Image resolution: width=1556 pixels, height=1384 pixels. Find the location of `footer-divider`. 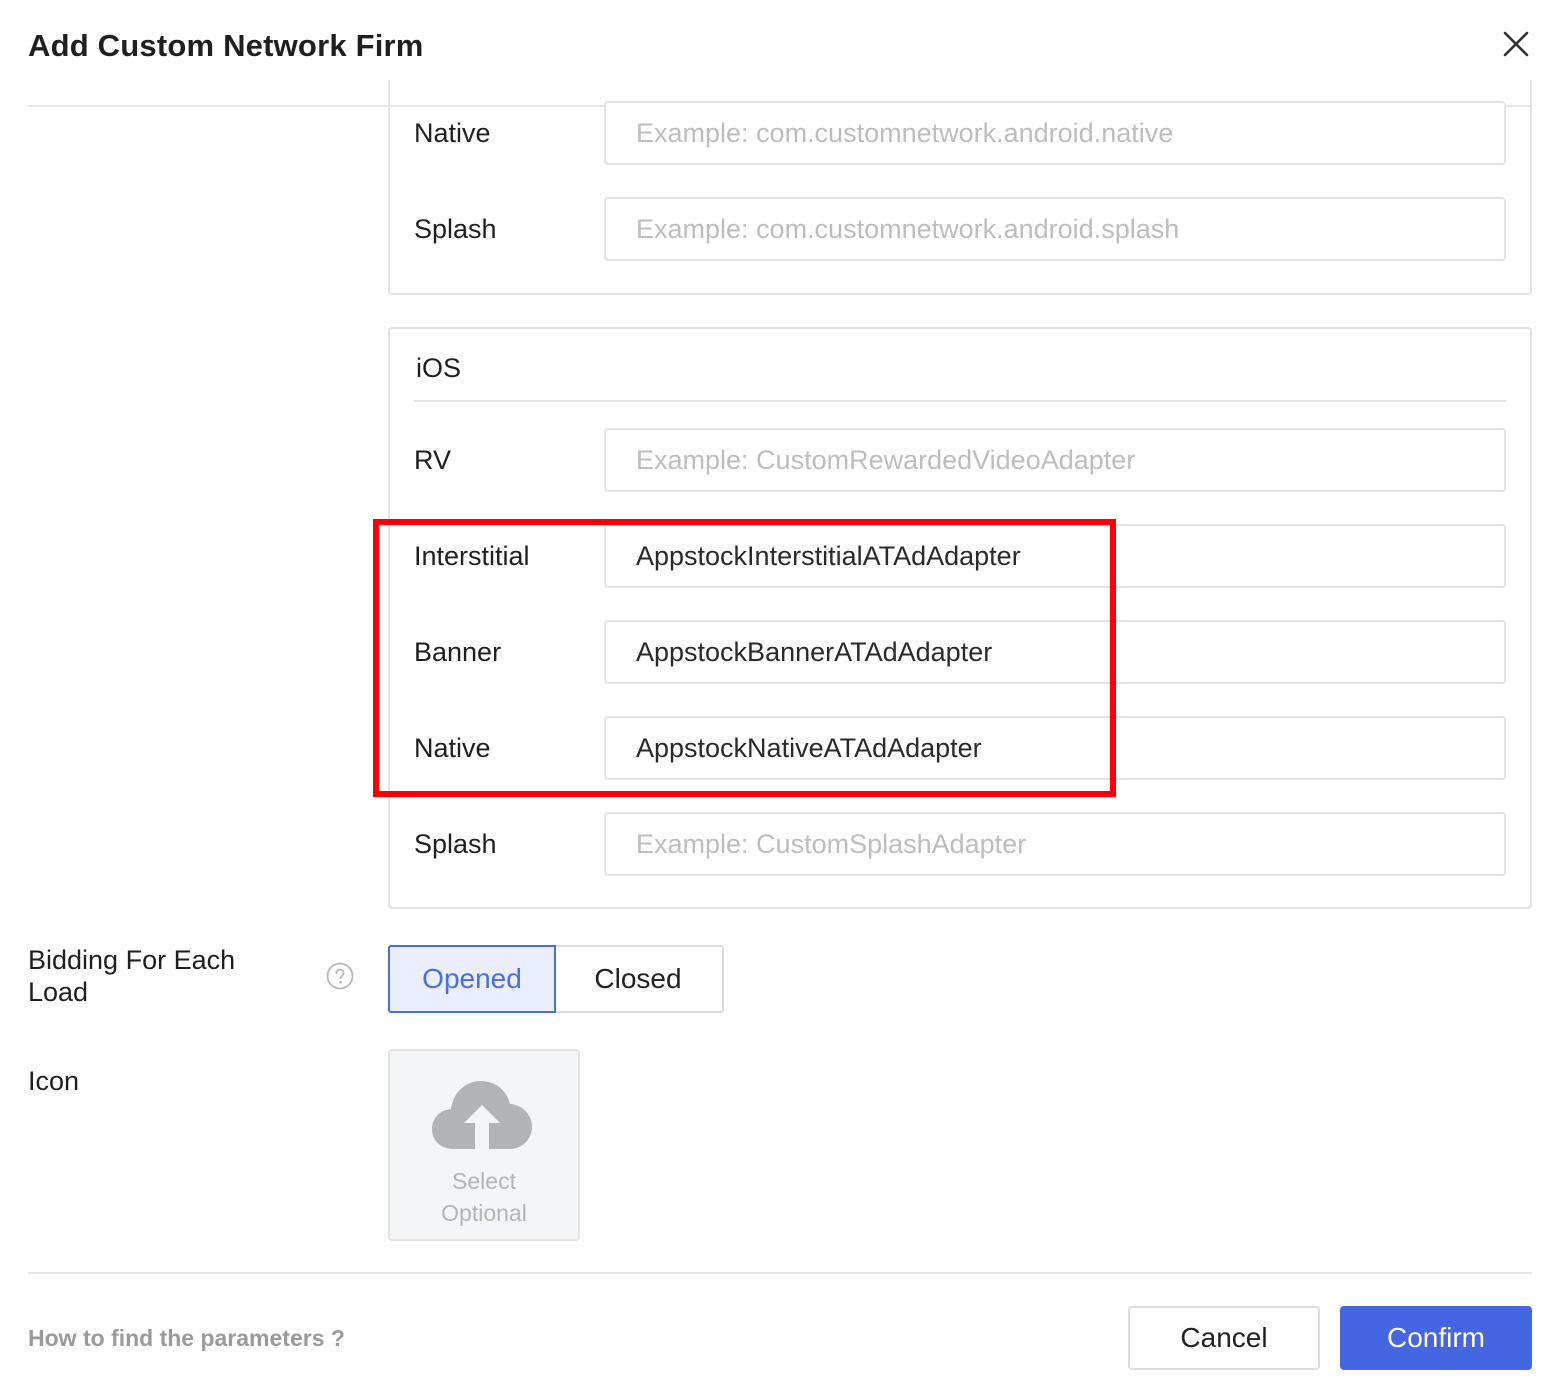

footer-divider is located at coordinates (780, 1273).